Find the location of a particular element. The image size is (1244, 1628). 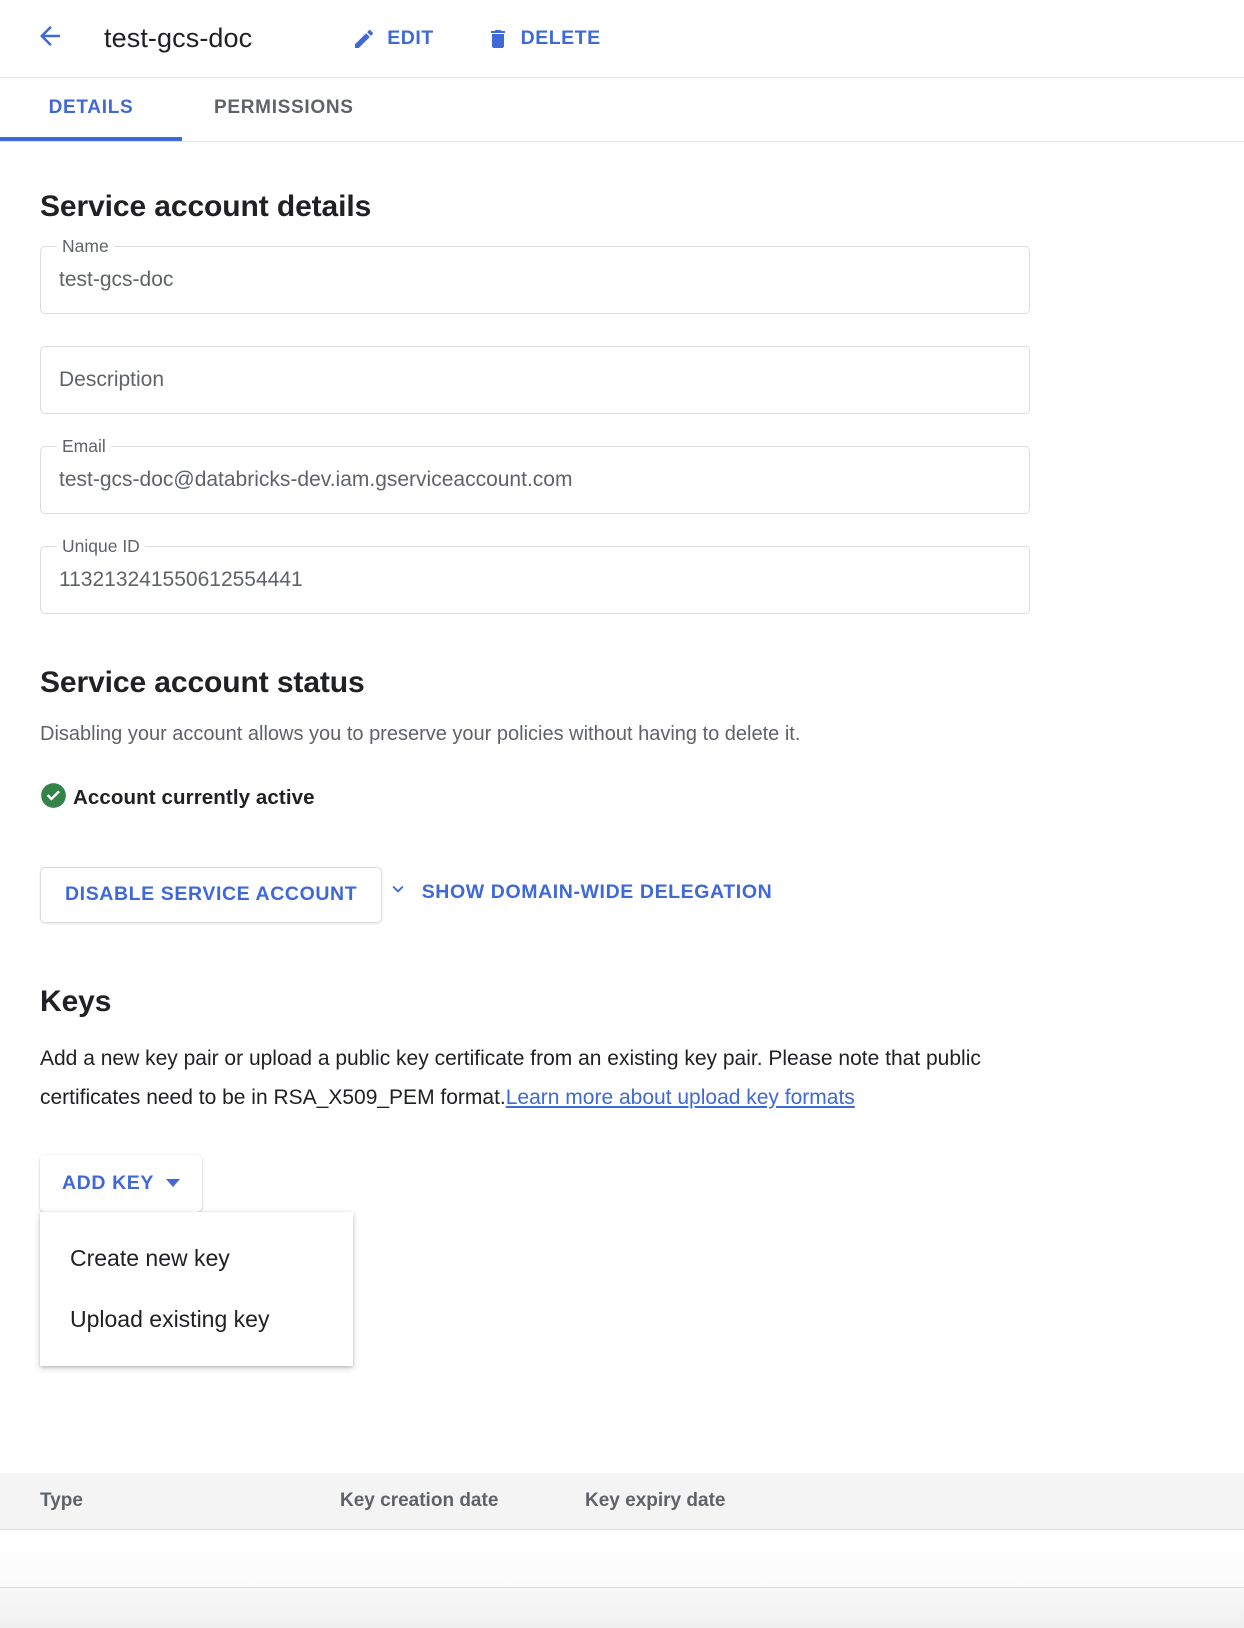

unique-id-field-value: 113213241550612554441 is located at coordinates (181, 579).